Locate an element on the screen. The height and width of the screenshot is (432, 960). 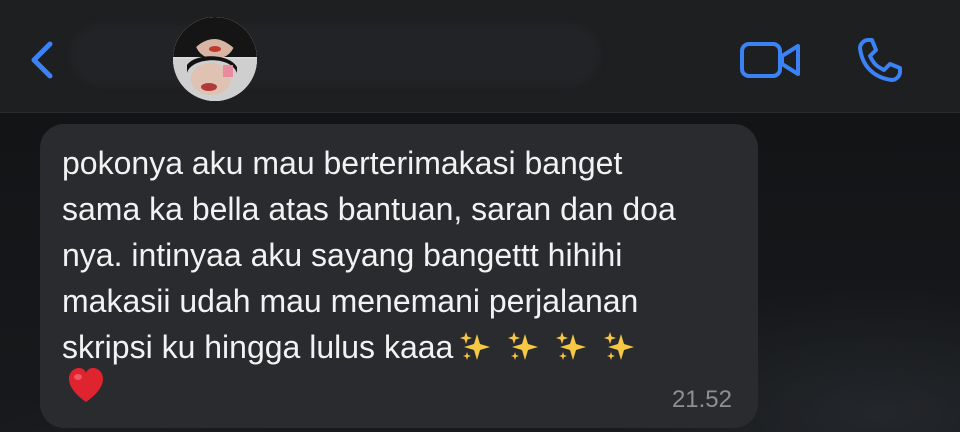
message-line: skripsi ku hingga lulus kaaa is located at coordinates (402, 347).